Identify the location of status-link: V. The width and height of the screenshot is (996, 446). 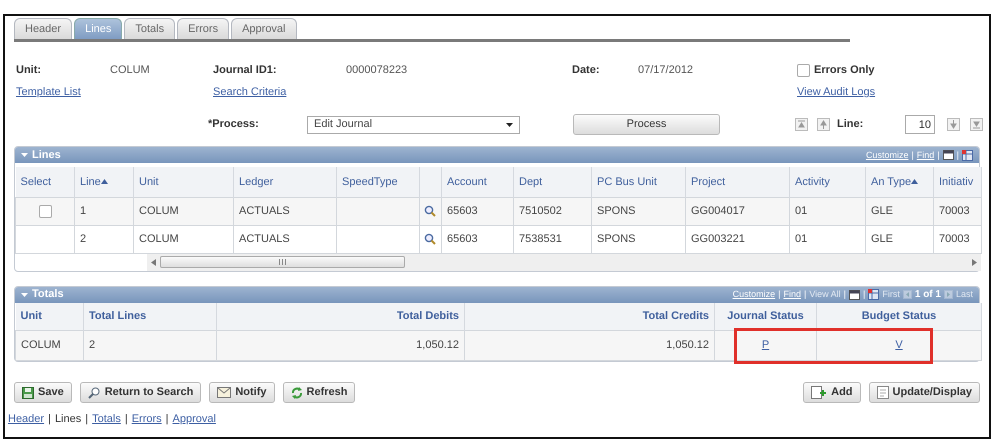
(899, 345).